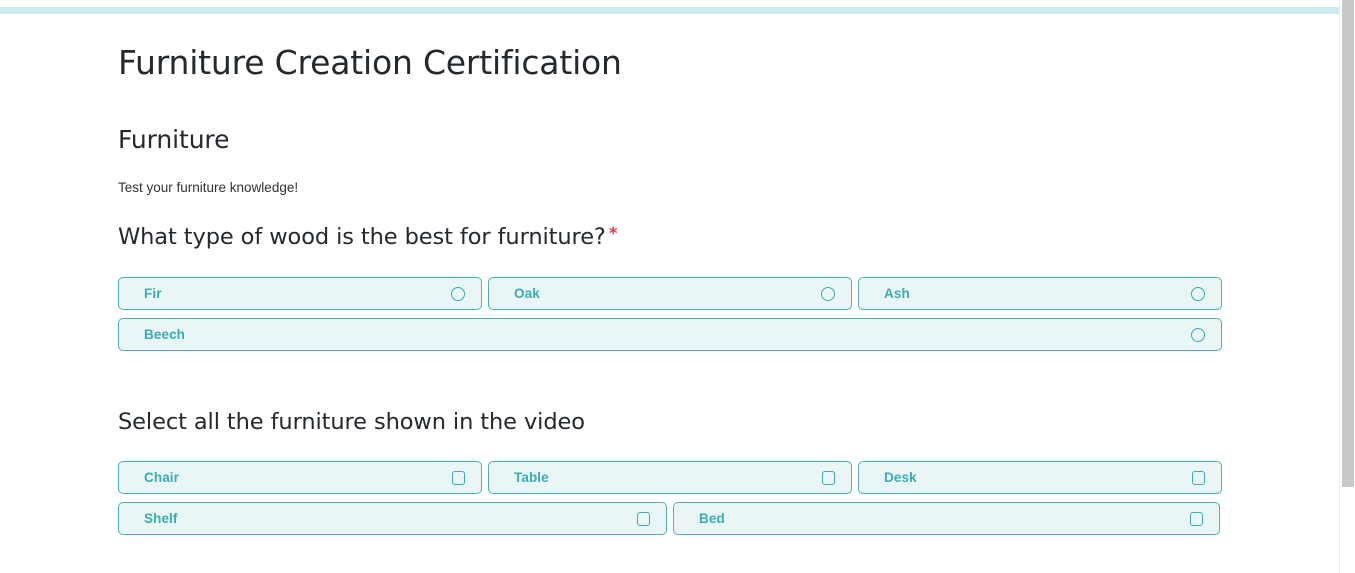  What do you see at coordinates (712, 519) in the screenshot?
I see `option-label: Bed` at bounding box center [712, 519].